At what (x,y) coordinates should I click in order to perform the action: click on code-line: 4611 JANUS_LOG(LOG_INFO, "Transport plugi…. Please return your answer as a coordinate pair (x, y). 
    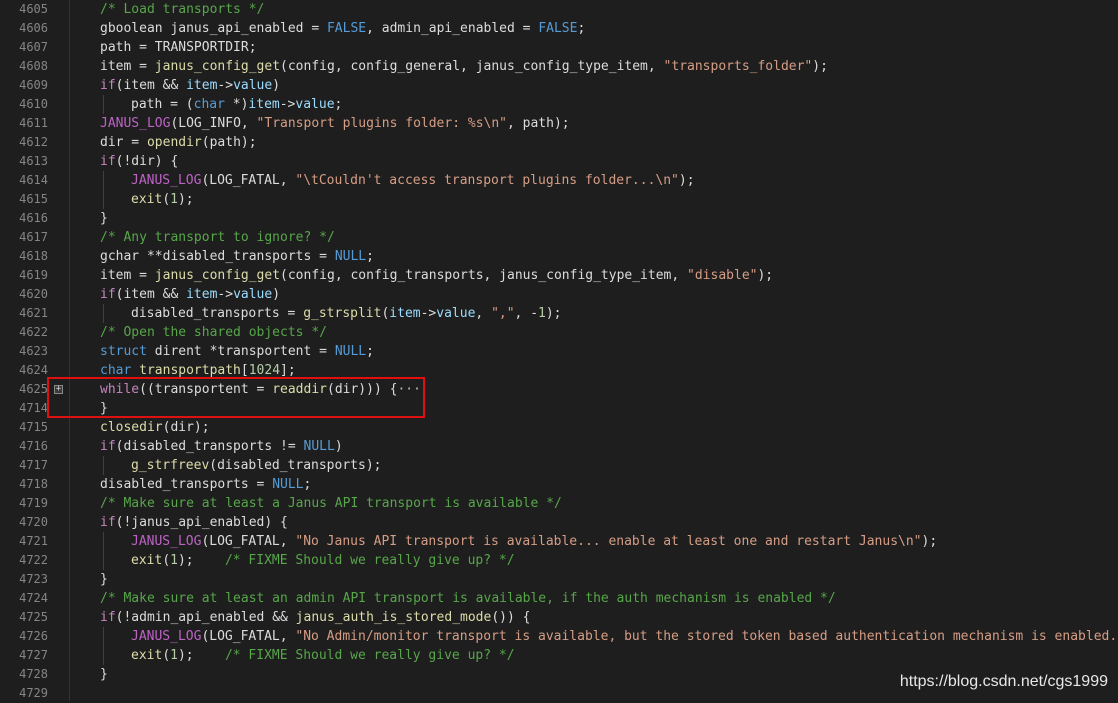
    Looking at the image, I should click on (559, 123).